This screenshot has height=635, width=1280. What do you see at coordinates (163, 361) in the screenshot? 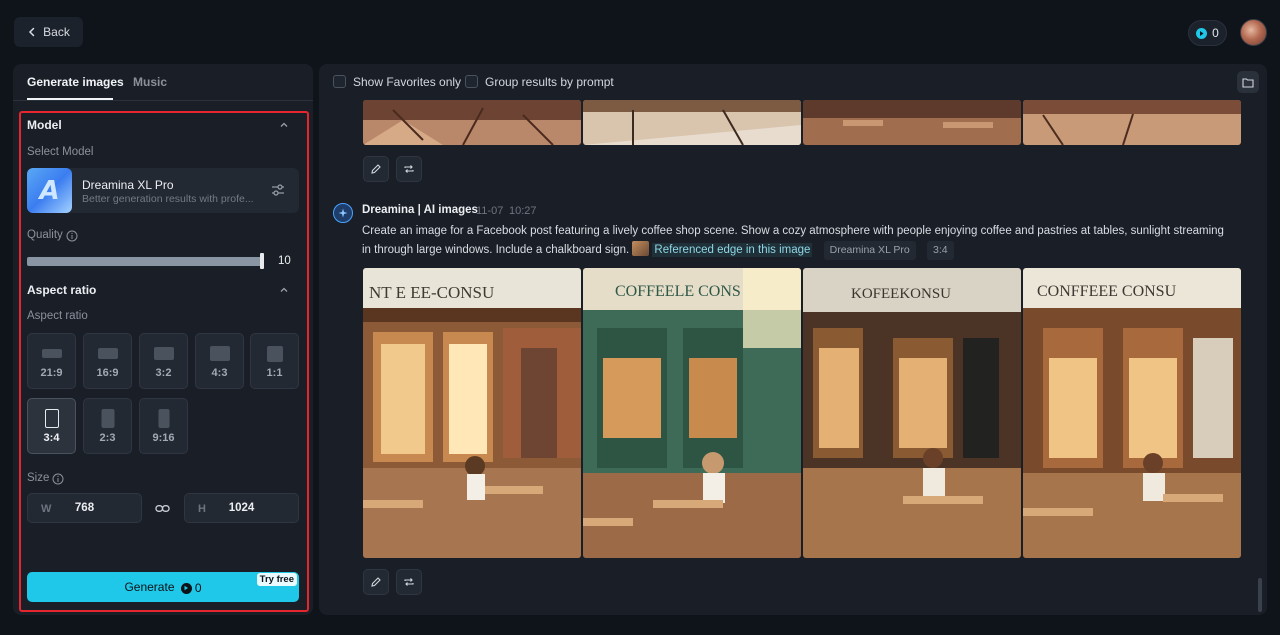
I see `ratio-3-2: 3:2` at bounding box center [163, 361].